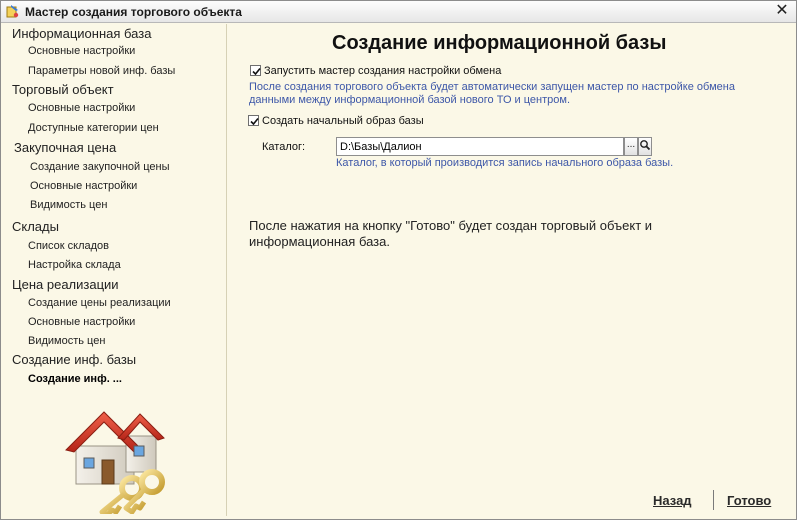 The width and height of the screenshot is (797, 520). Describe the element at coordinates (74, 359) in the screenshot. I see `nav-section-create-infobase: Создание инф. базы` at that location.